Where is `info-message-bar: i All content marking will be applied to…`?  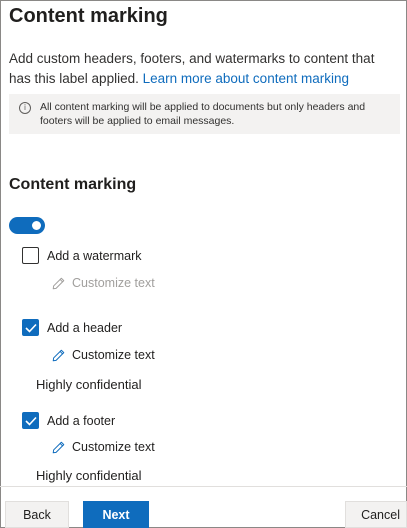
info-message-bar: i All content marking will be applied to… is located at coordinates (204, 114).